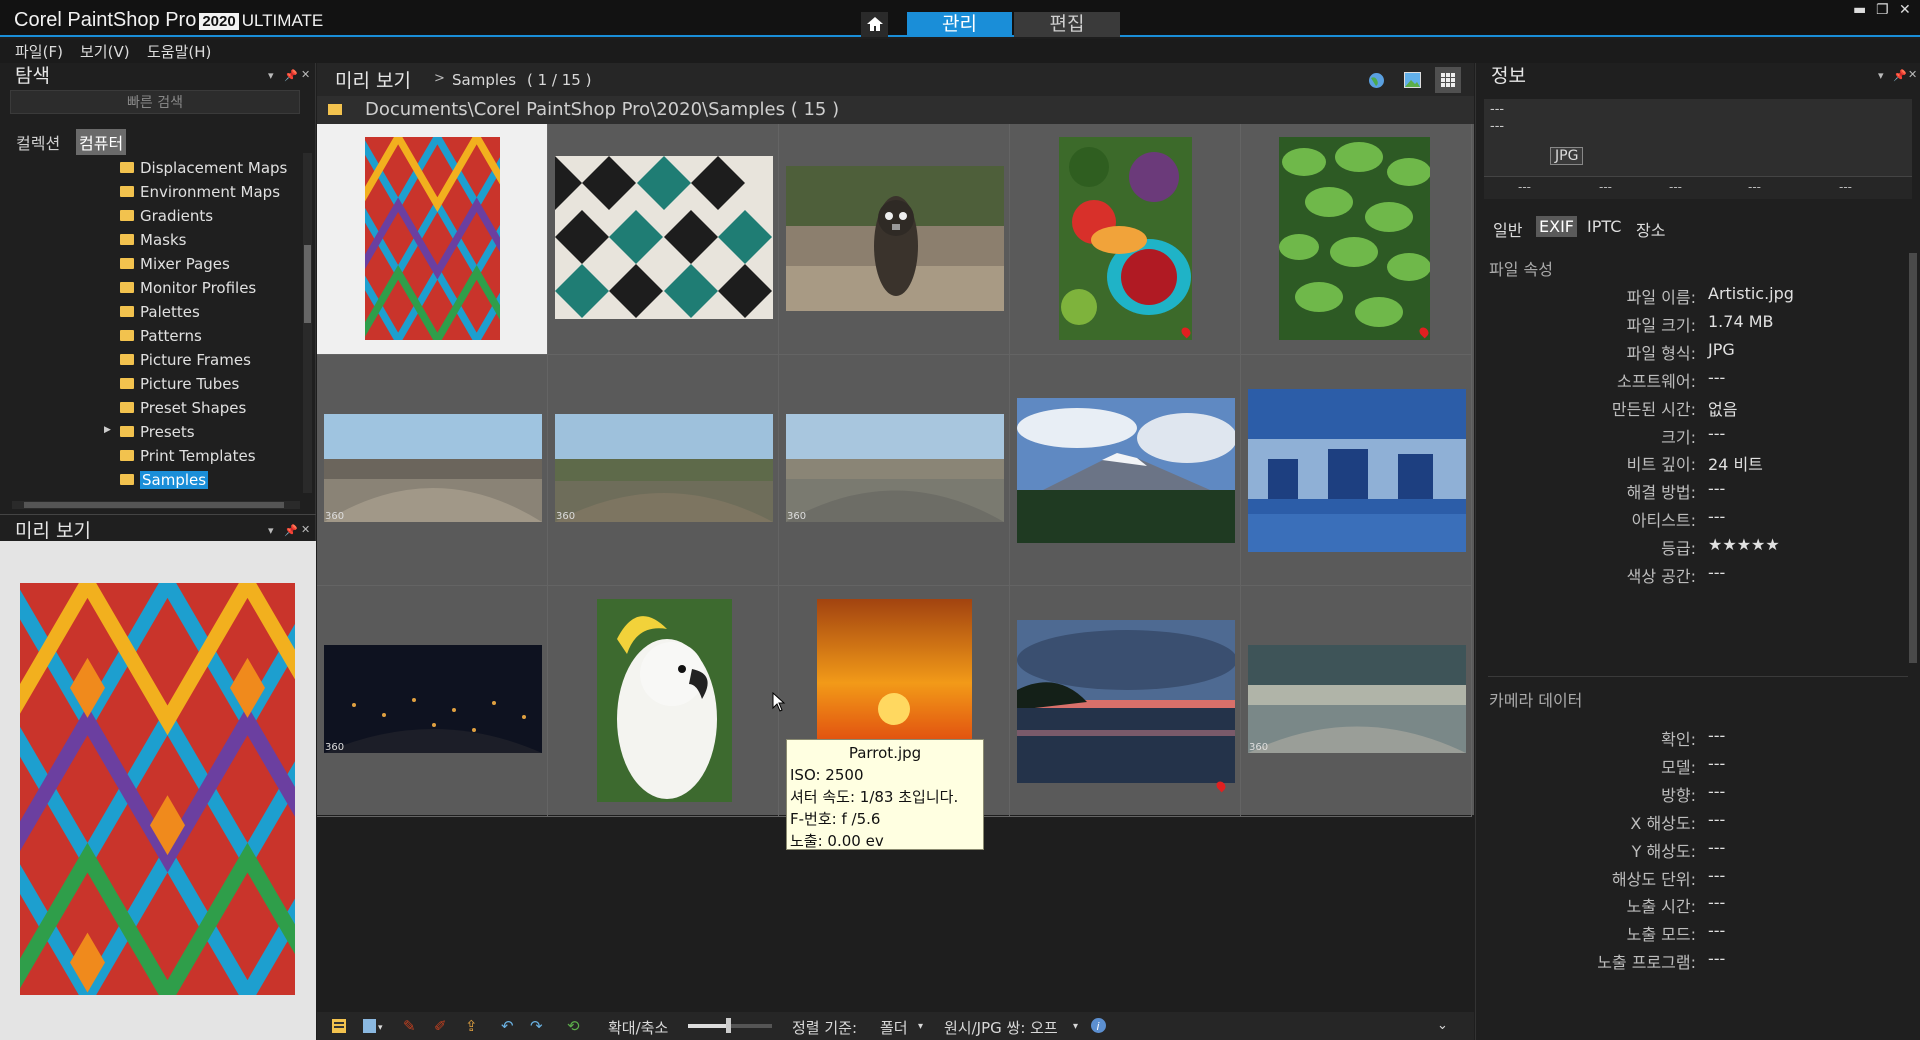 Image resolution: width=1920 pixels, height=1040 pixels. I want to click on property-value: ★★★★★, so click(1744, 545).